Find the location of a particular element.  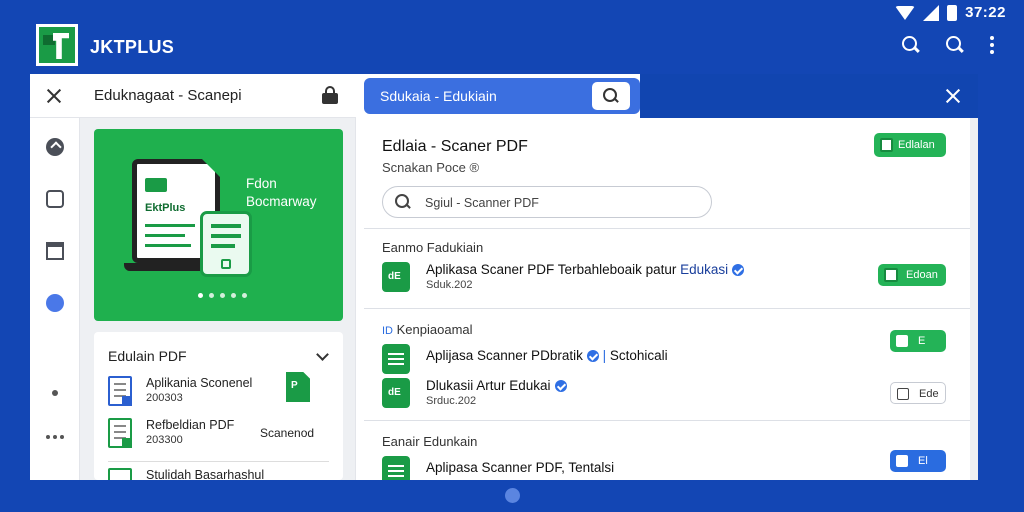

file-name: Stulidah Basarhashul is located at coordinates (205, 474).